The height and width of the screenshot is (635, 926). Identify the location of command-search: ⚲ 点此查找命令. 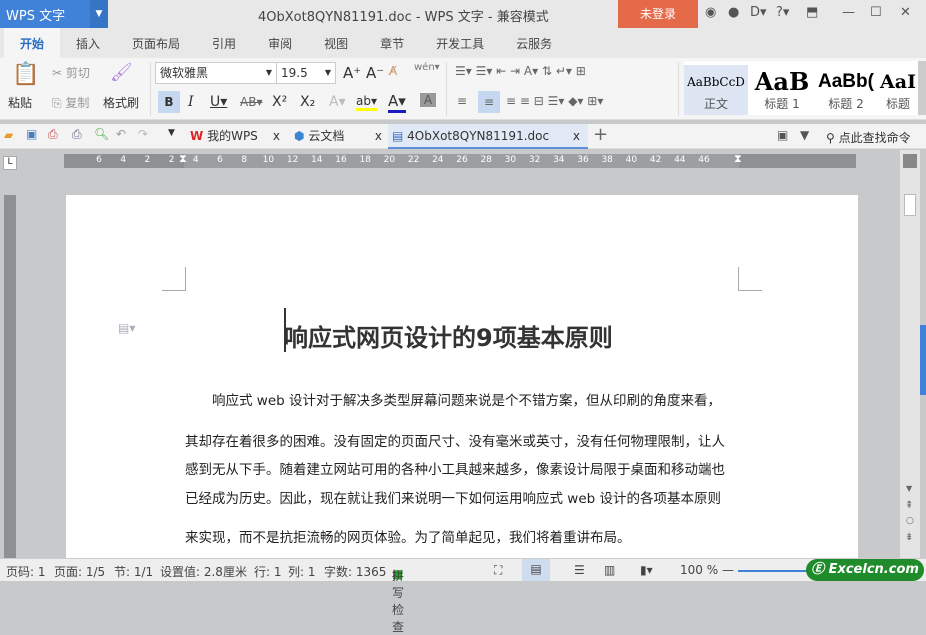
(868, 137).